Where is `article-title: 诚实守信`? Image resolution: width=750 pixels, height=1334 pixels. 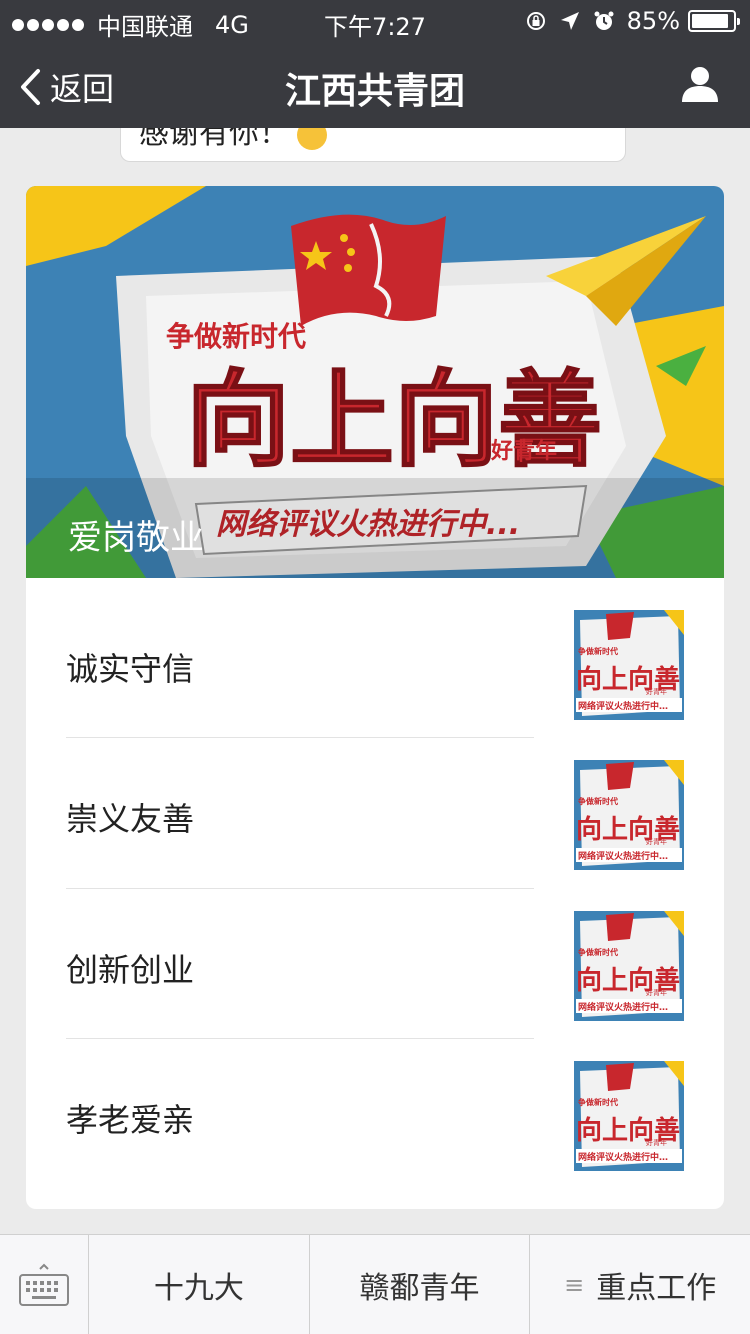 article-title: 诚实守信 is located at coordinates (130, 669).